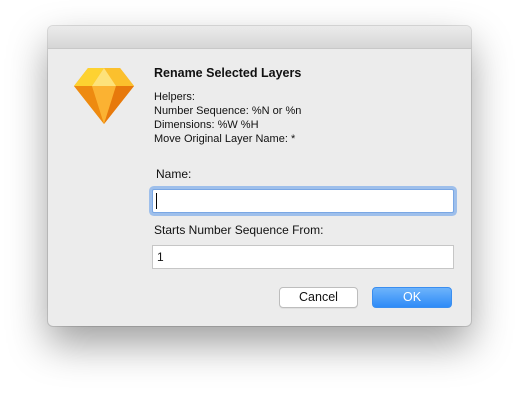  Describe the element at coordinates (228, 111) in the screenshot. I see `helpers-line: Number Sequence: %N or %n` at that location.